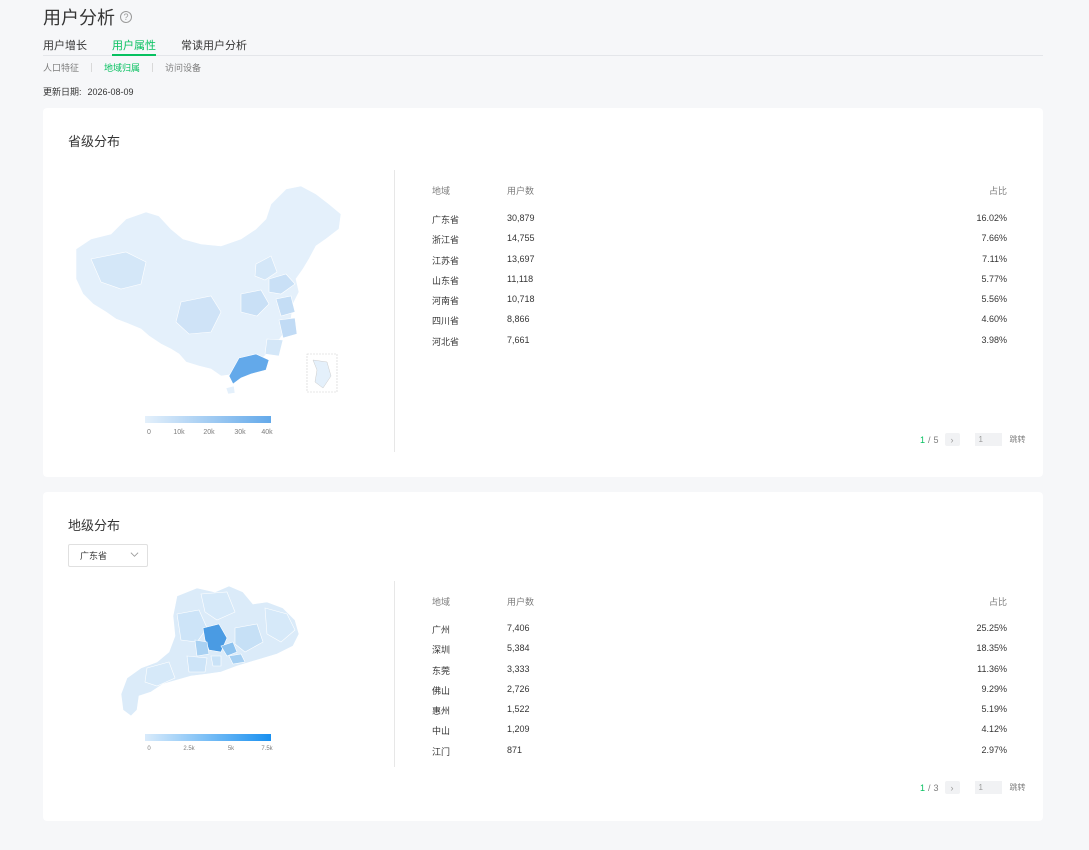 The width and height of the screenshot is (1089, 850). Describe the element at coordinates (719, 345) in the screenshot. I see `table-row: 河北省 7,661 3.98%` at that location.